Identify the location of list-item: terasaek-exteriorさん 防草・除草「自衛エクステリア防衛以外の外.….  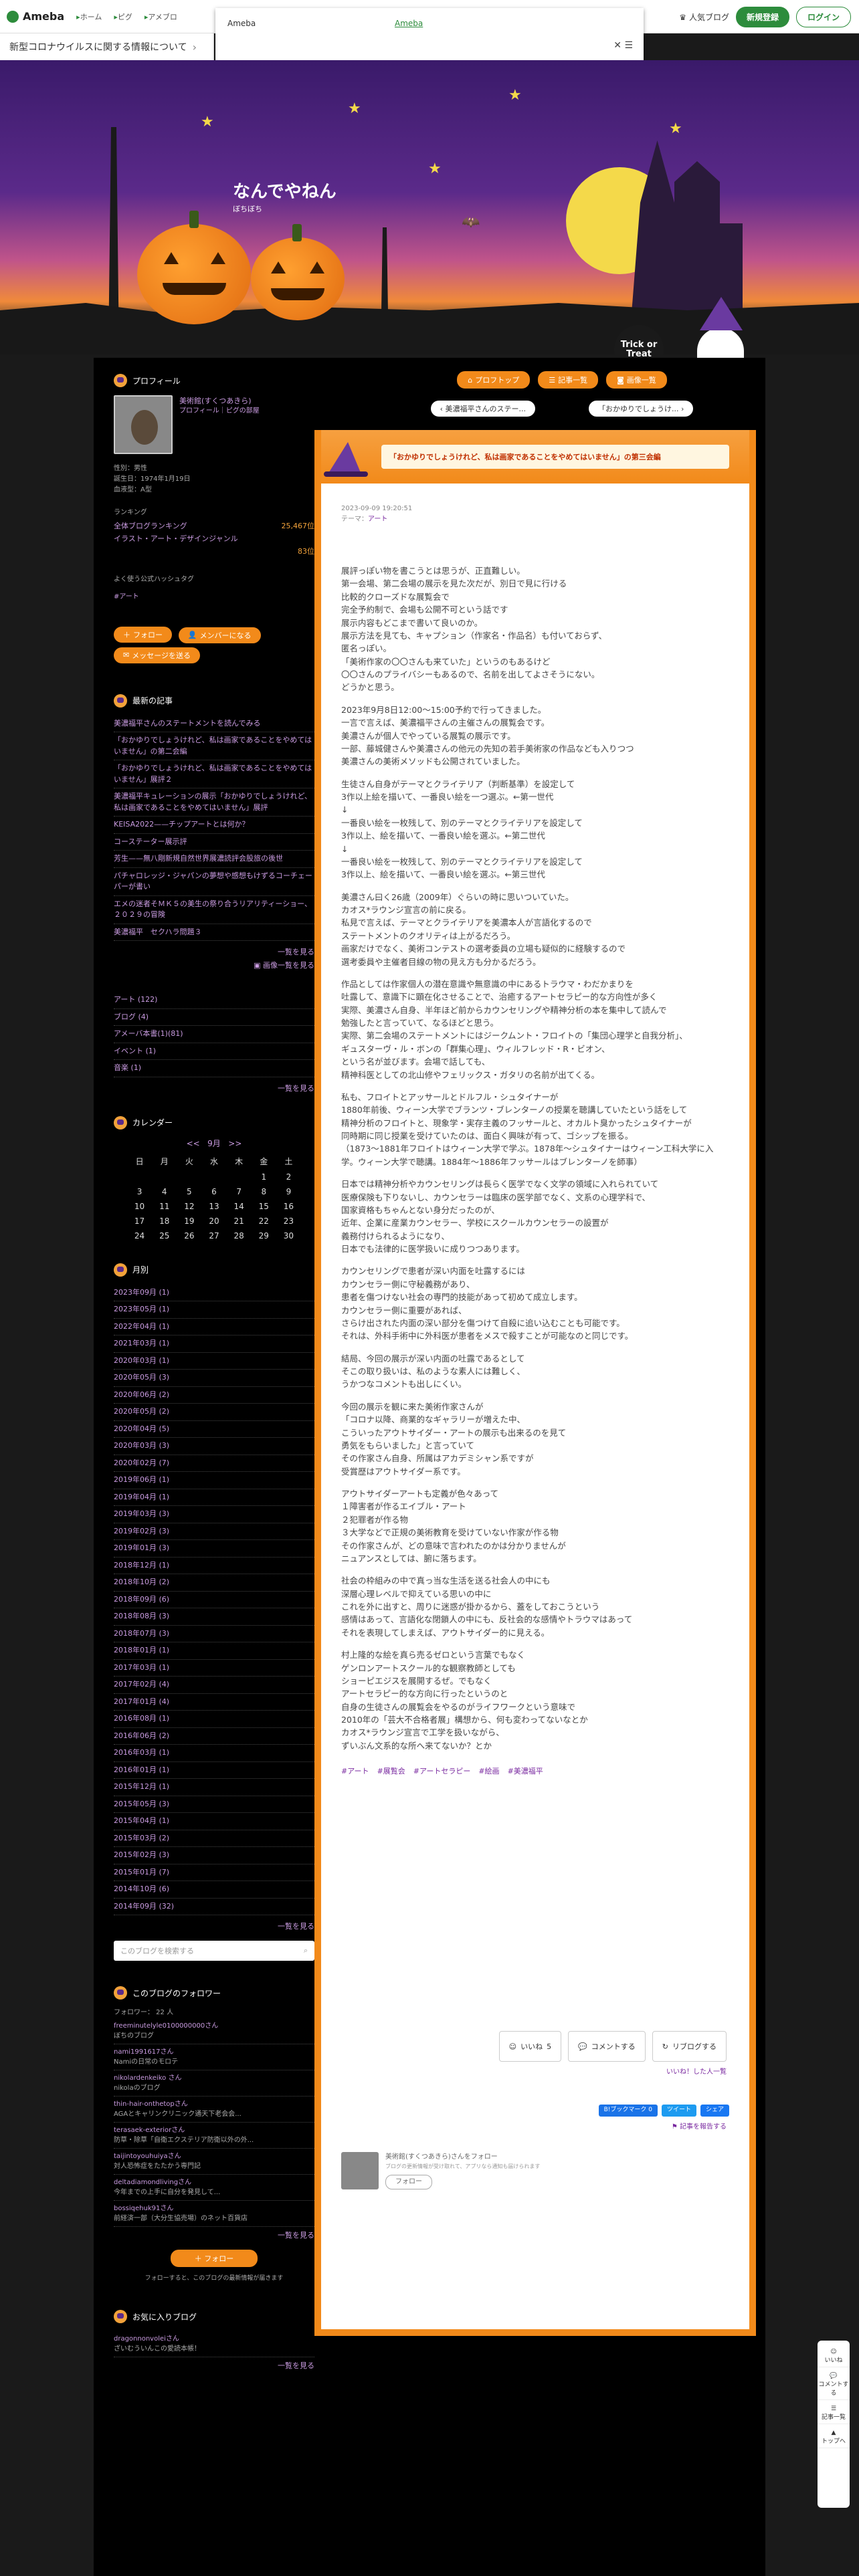
(214, 2136).